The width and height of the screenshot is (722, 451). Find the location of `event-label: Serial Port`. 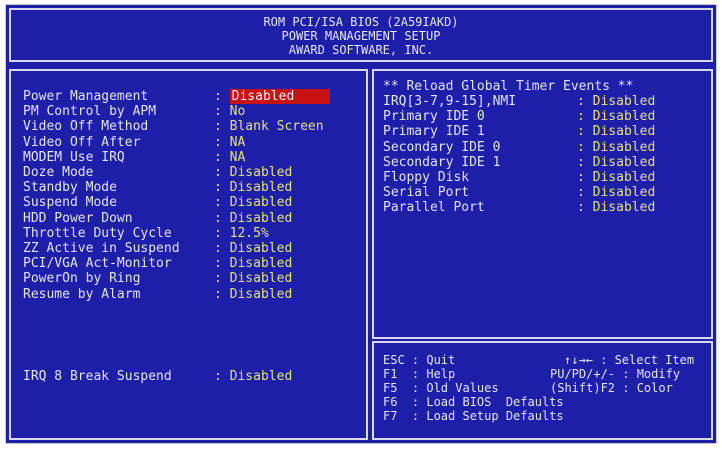

event-label: Serial Port is located at coordinates (426, 193).